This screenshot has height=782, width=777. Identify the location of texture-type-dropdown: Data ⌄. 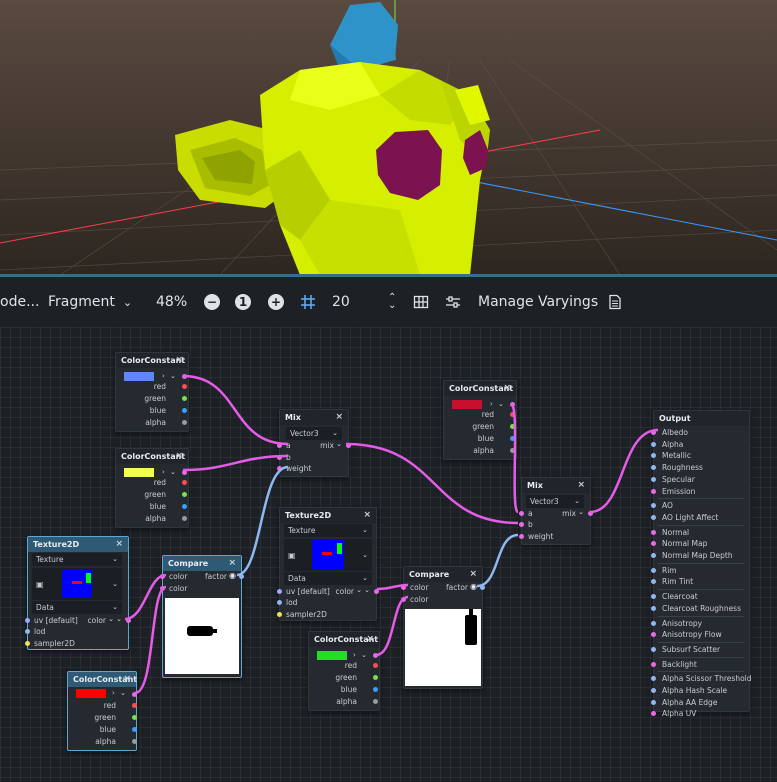
(328, 578).